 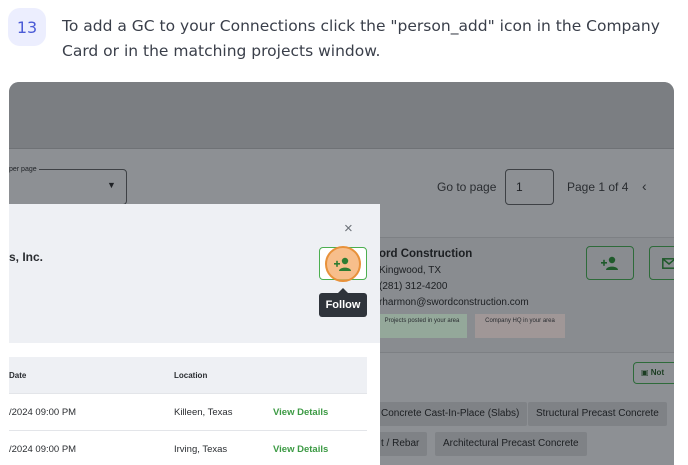 I want to click on trade-tag: t / Rebar, so click(x=400, y=444).